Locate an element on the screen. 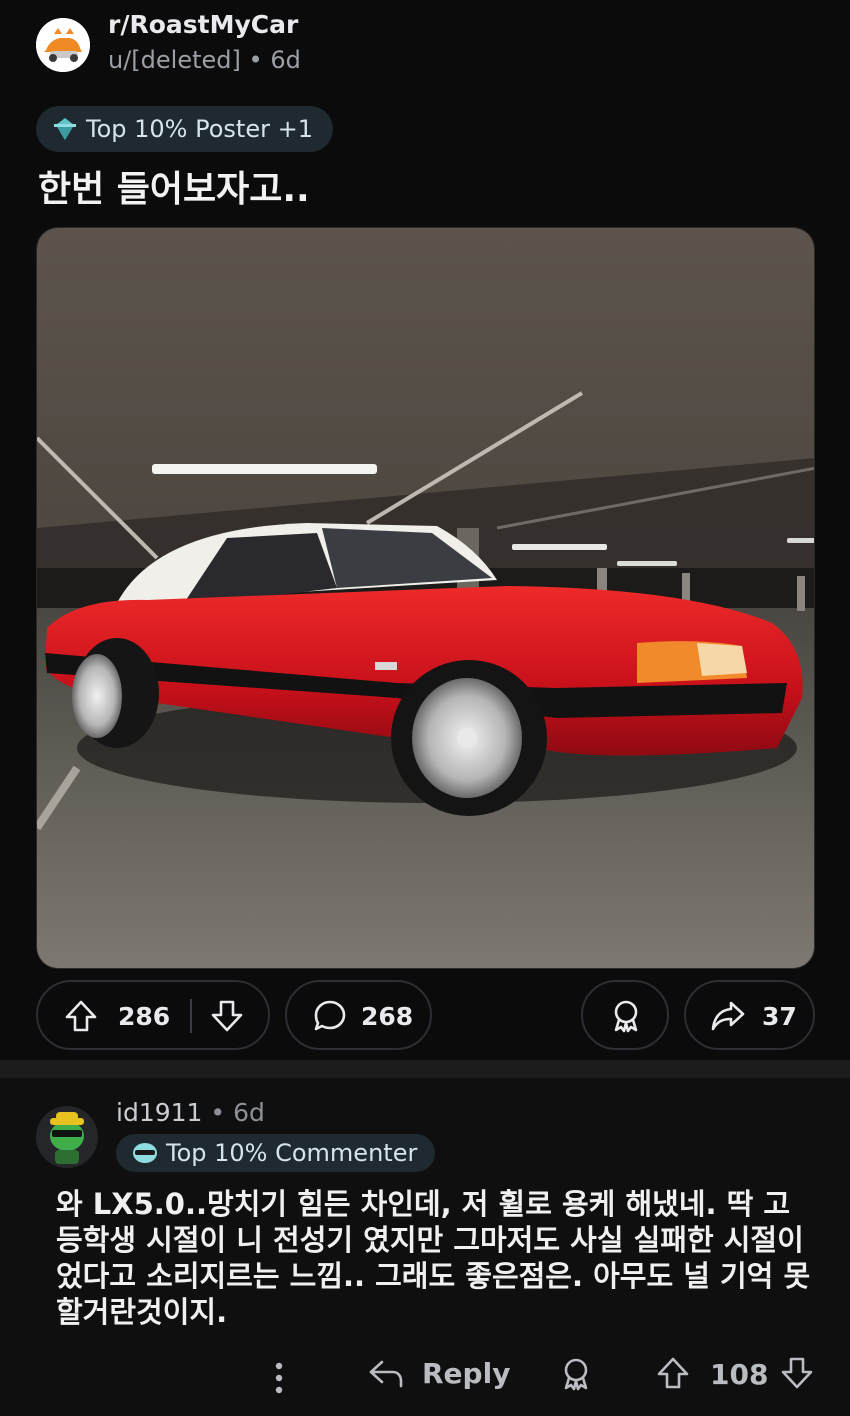 This screenshot has height=1416, width=850. comment-action-bar: Reply 108 is located at coordinates (425, 1378).